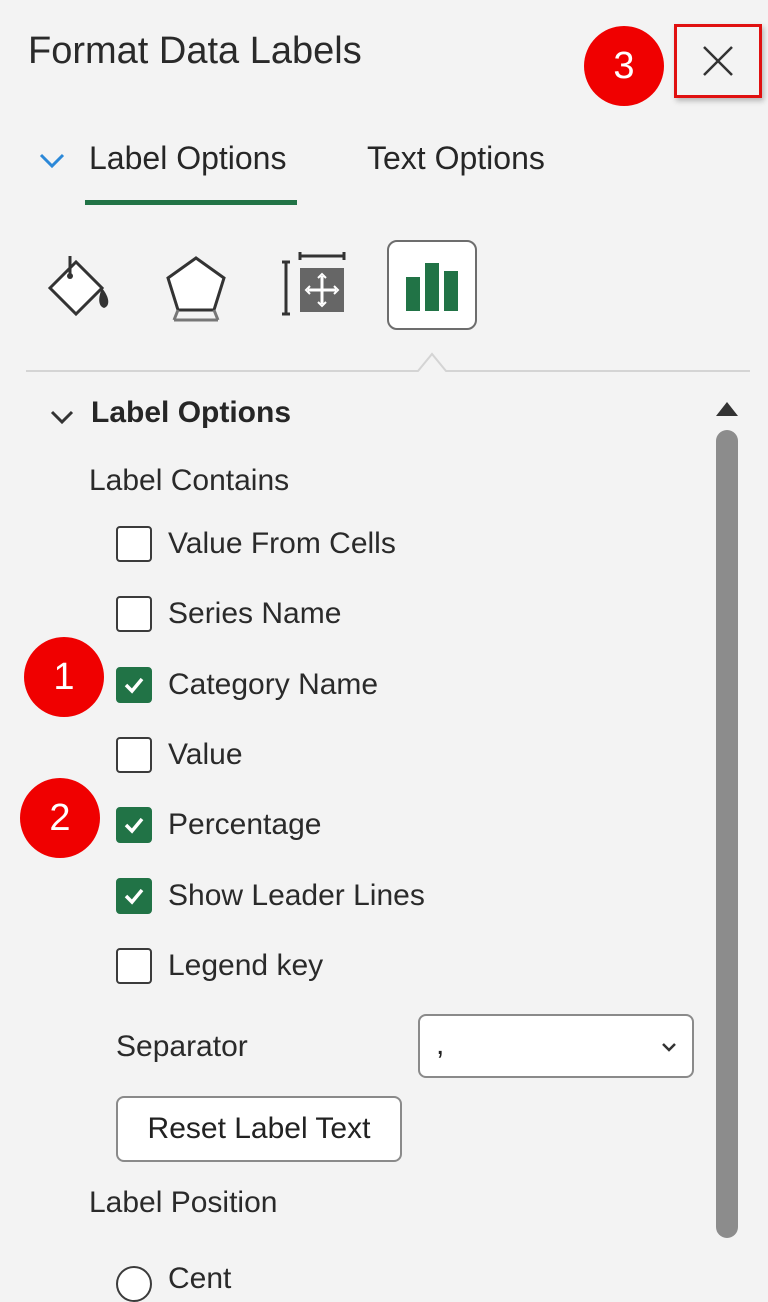 Image resolution: width=768 pixels, height=1302 pixels. I want to click on checkbox-series-name: Series Name, so click(228, 614).